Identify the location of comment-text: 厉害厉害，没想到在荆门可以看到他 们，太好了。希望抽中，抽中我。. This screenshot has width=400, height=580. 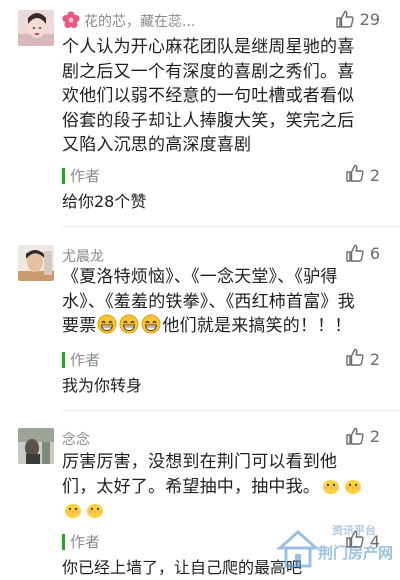
(223, 487).